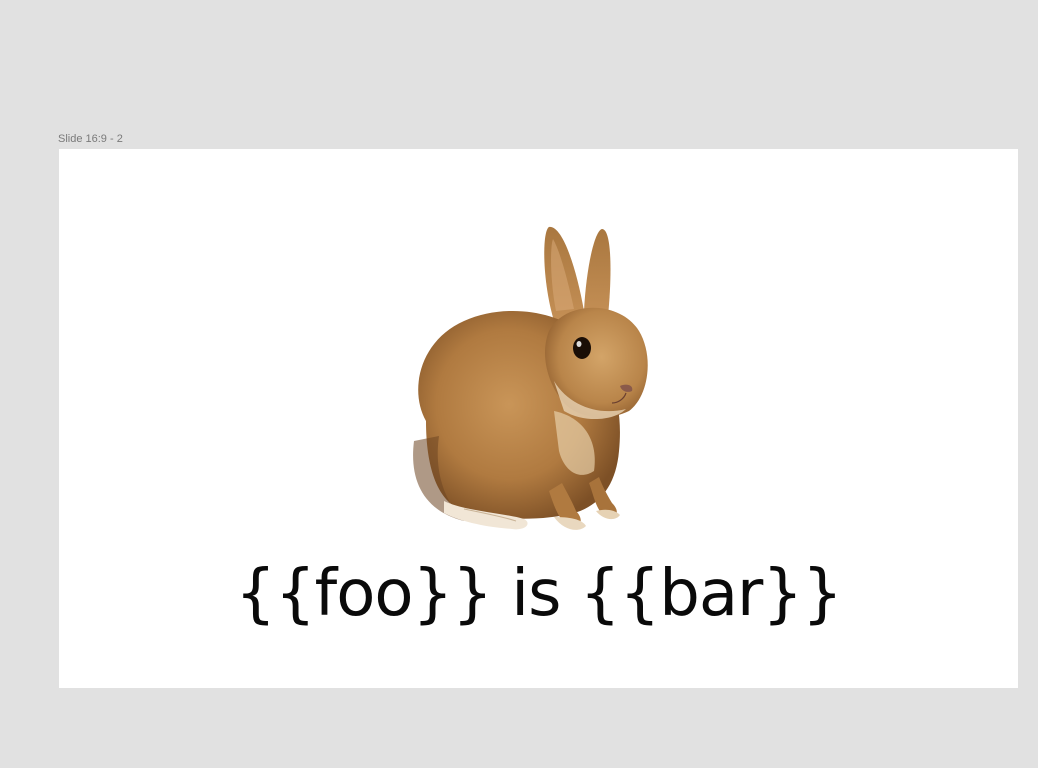 This screenshot has height=768, width=1038. What do you see at coordinates (538, 594) in the screenshot?
I see `slide-caption-text: {{foo}} is {{bar}}` at bounding box center [538, 594].